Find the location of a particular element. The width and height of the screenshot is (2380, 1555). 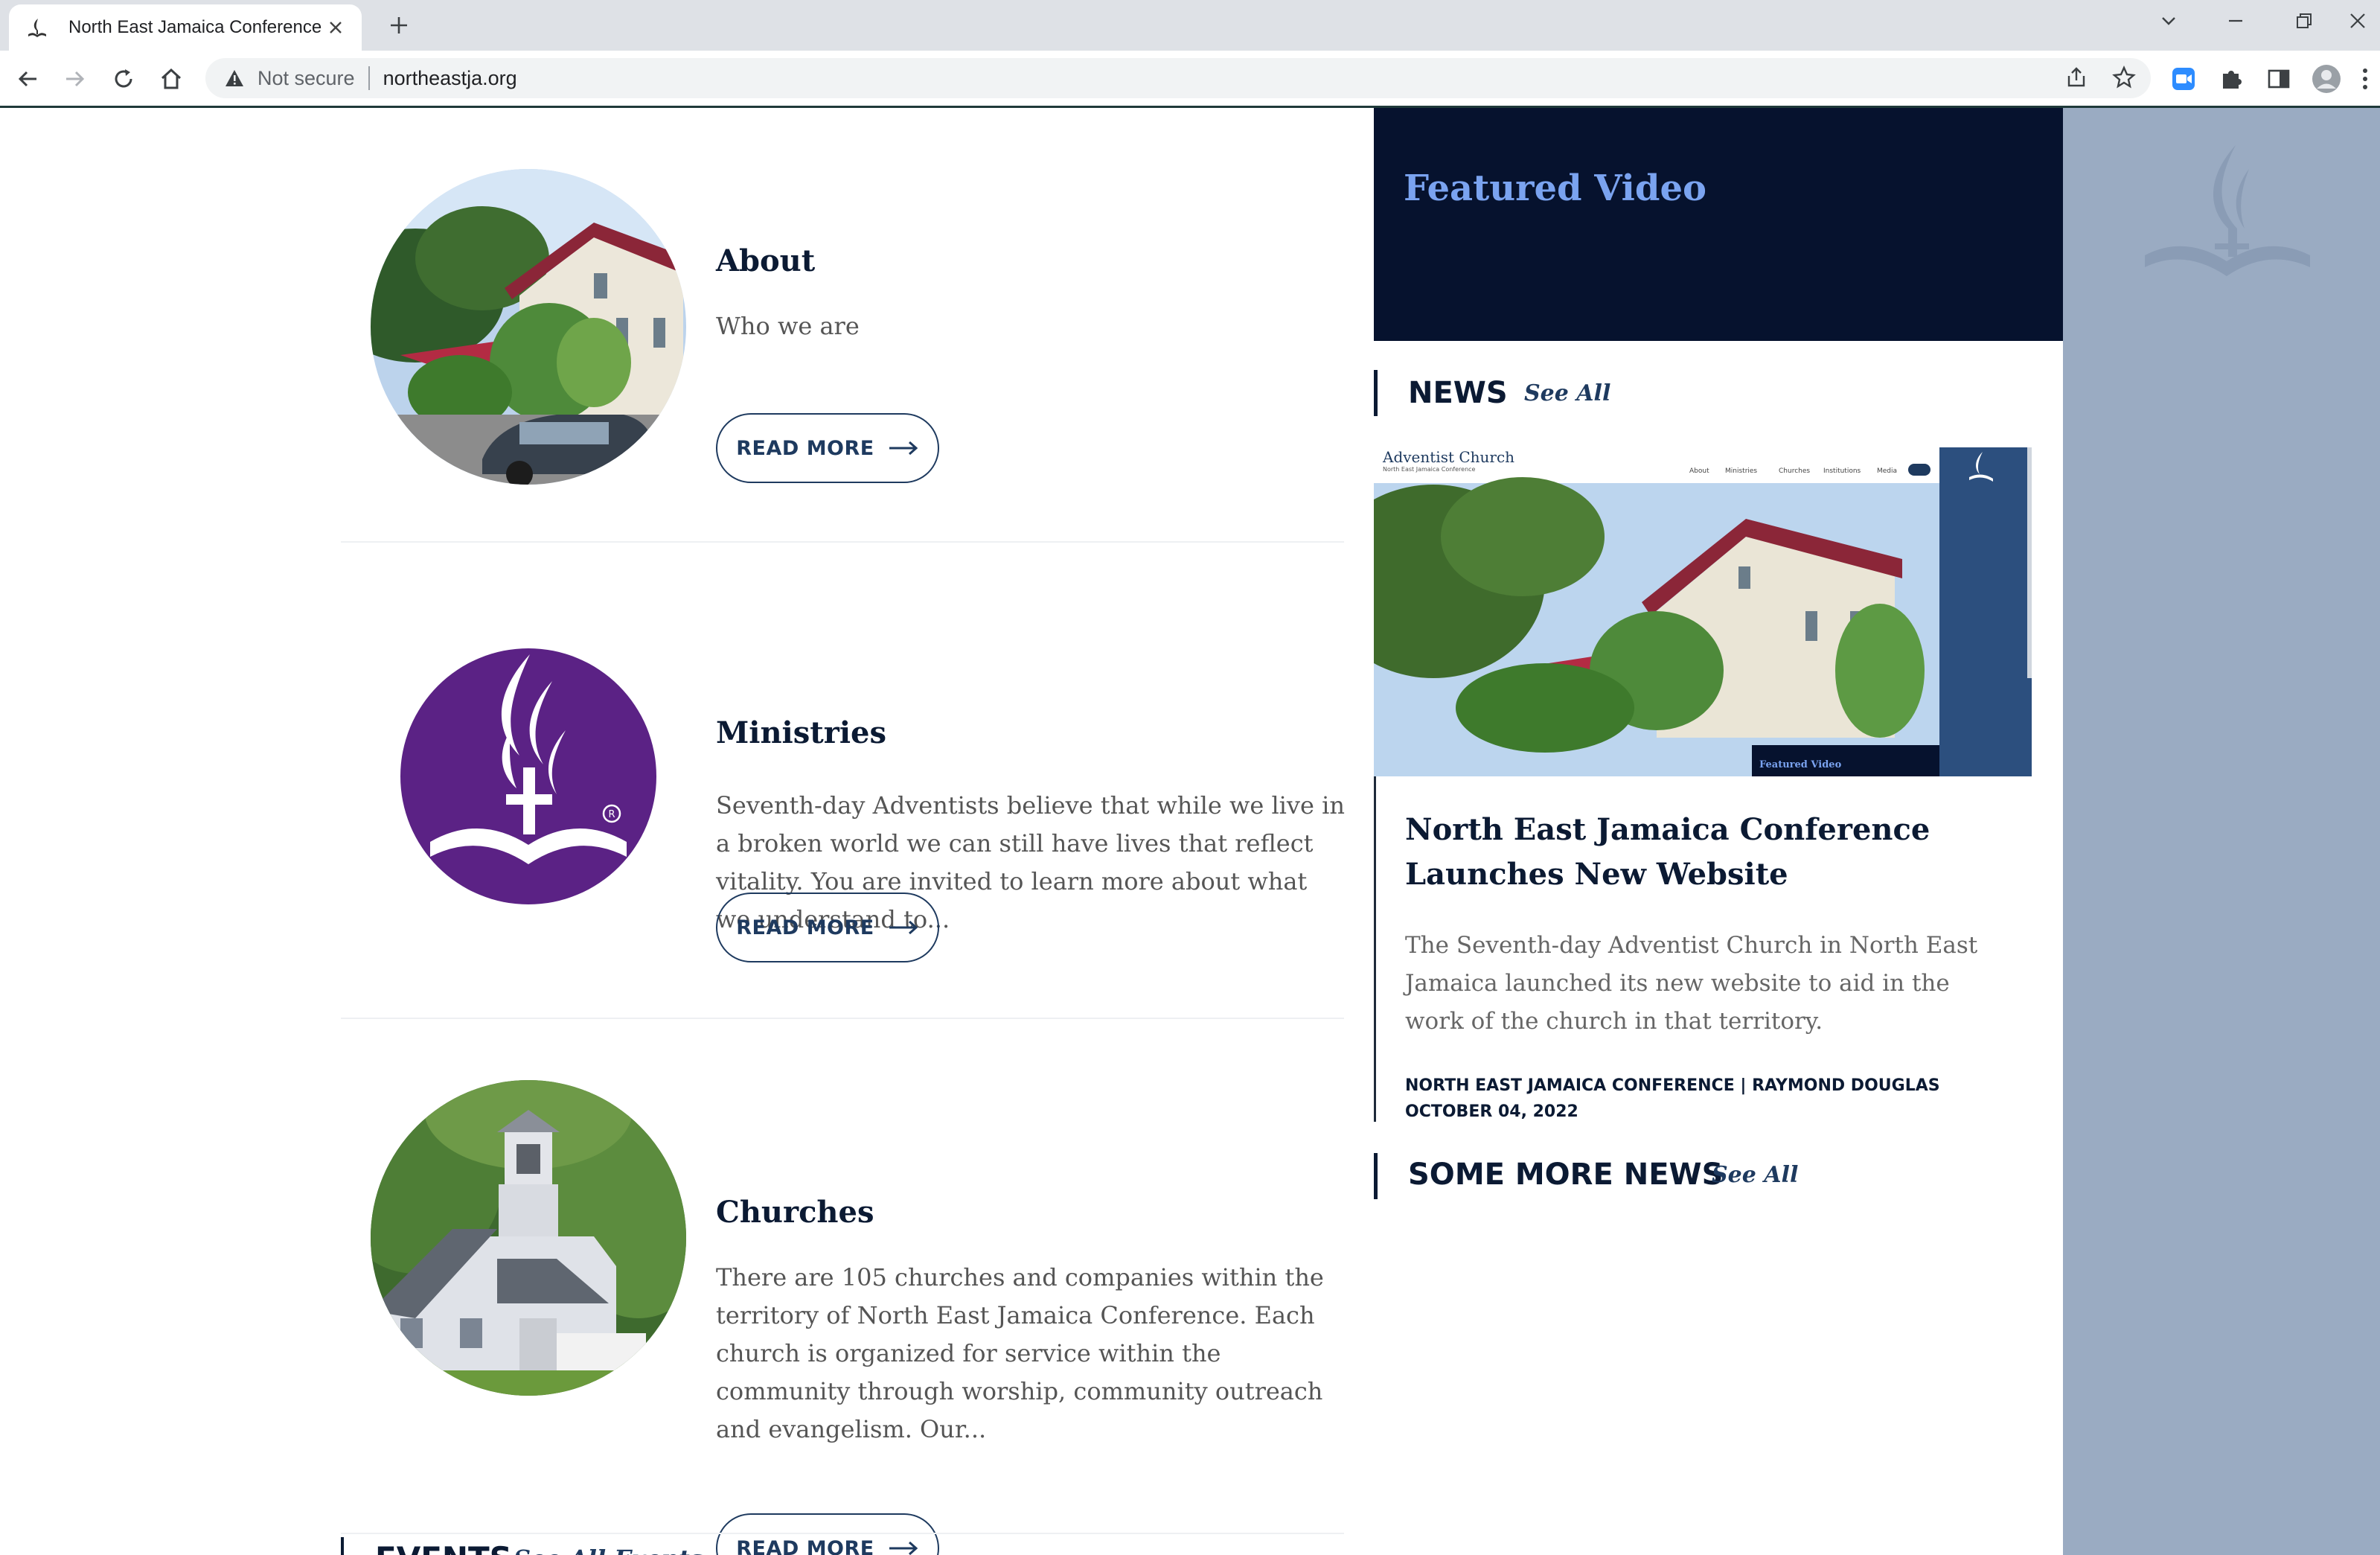

news-image-nav-media: Media is located at coordinates (1887, 471).